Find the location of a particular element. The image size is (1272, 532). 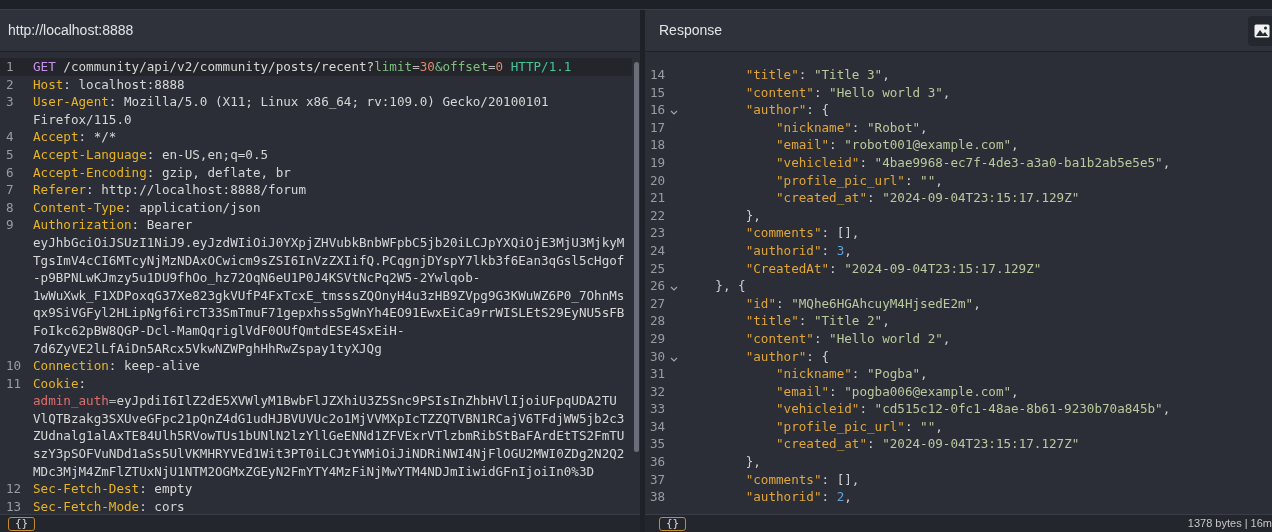

code-line: Content-Type: application/json is located at coordinates (147, 207).